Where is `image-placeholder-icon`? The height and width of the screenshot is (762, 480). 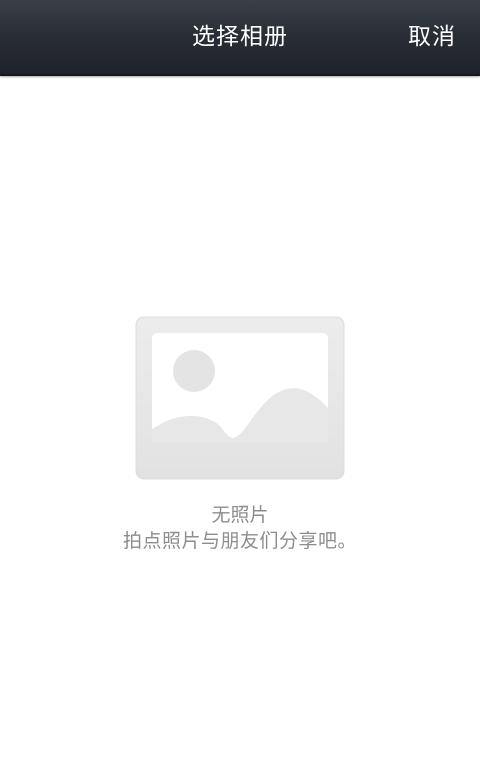
image-placeholder-icon is located at coordinates (240, 398).